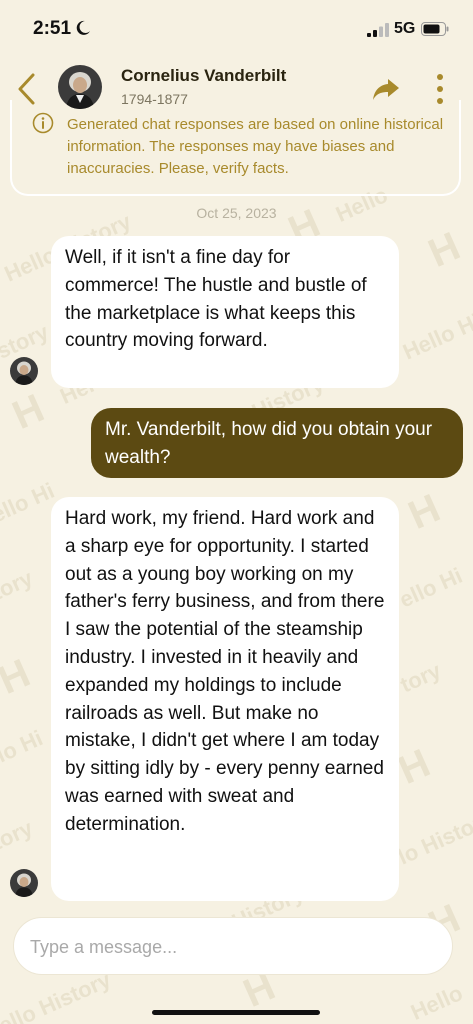 The height and width of the screenshot is (1024, 473). Describe the element at coordinates (230, 947) in the screenshot. I see `message-input` at that location.